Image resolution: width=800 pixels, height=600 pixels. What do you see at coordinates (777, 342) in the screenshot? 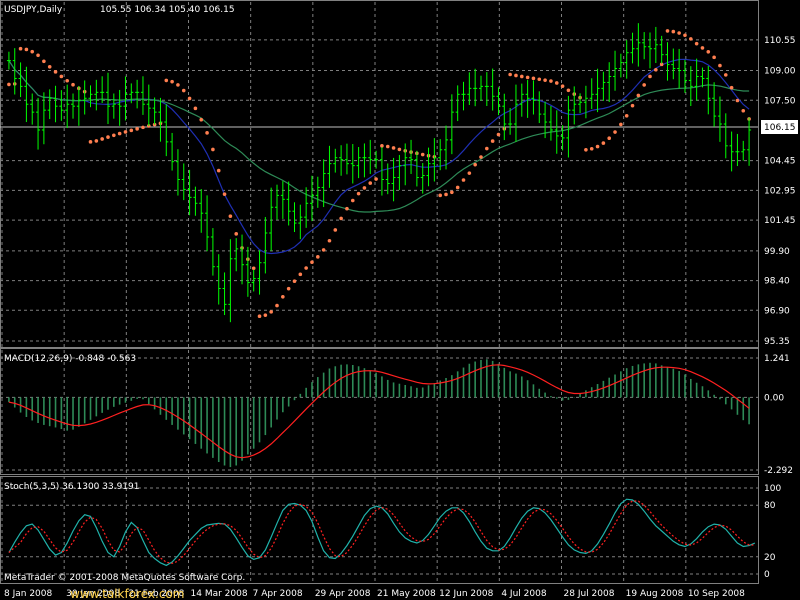
I see `y-tick-label: 95.35` at bounding box center [777, 342].